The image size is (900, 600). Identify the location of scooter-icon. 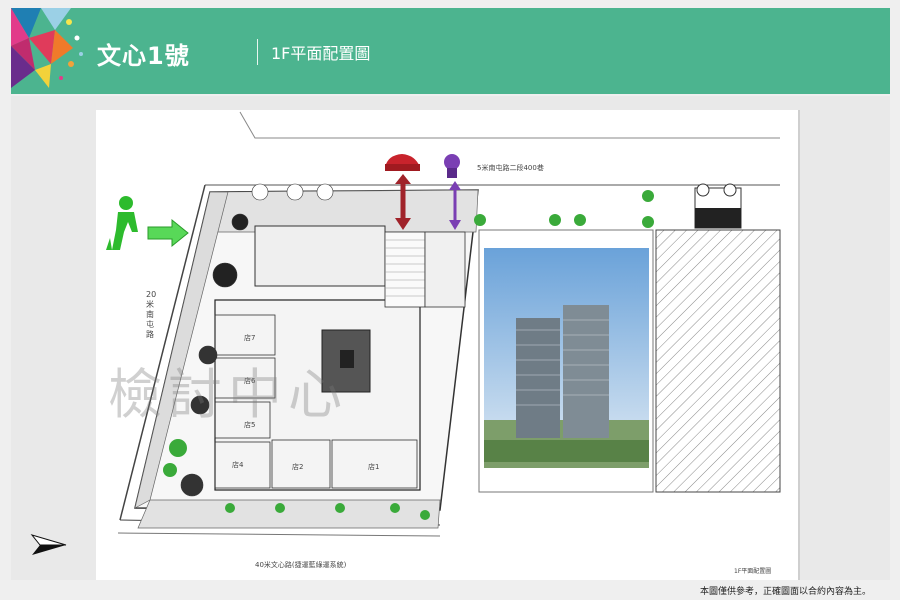
(452, 166).